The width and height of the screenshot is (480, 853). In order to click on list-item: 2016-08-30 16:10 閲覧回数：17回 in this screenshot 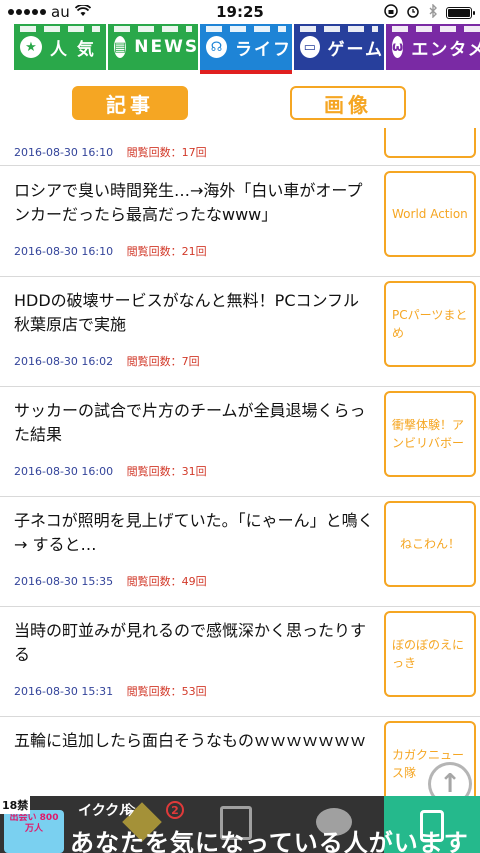, I will do `click(240, 147)`.